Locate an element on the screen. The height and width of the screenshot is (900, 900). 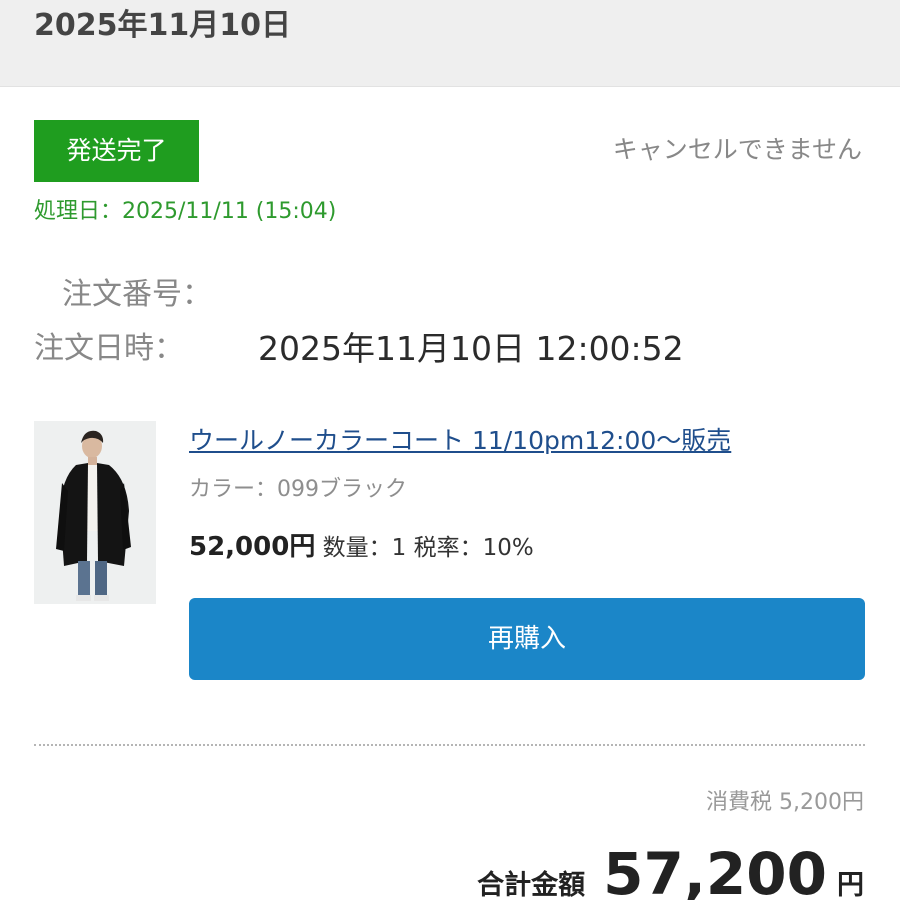
coat-model-photo-icon is located at coordinates (95, 512).